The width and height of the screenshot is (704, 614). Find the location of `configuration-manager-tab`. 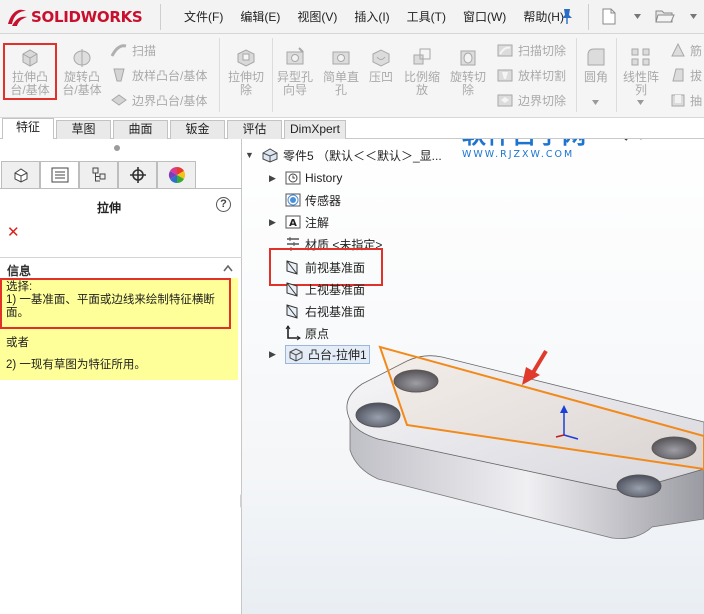

configuration-manager-tab is located at coordinates (98, 174).